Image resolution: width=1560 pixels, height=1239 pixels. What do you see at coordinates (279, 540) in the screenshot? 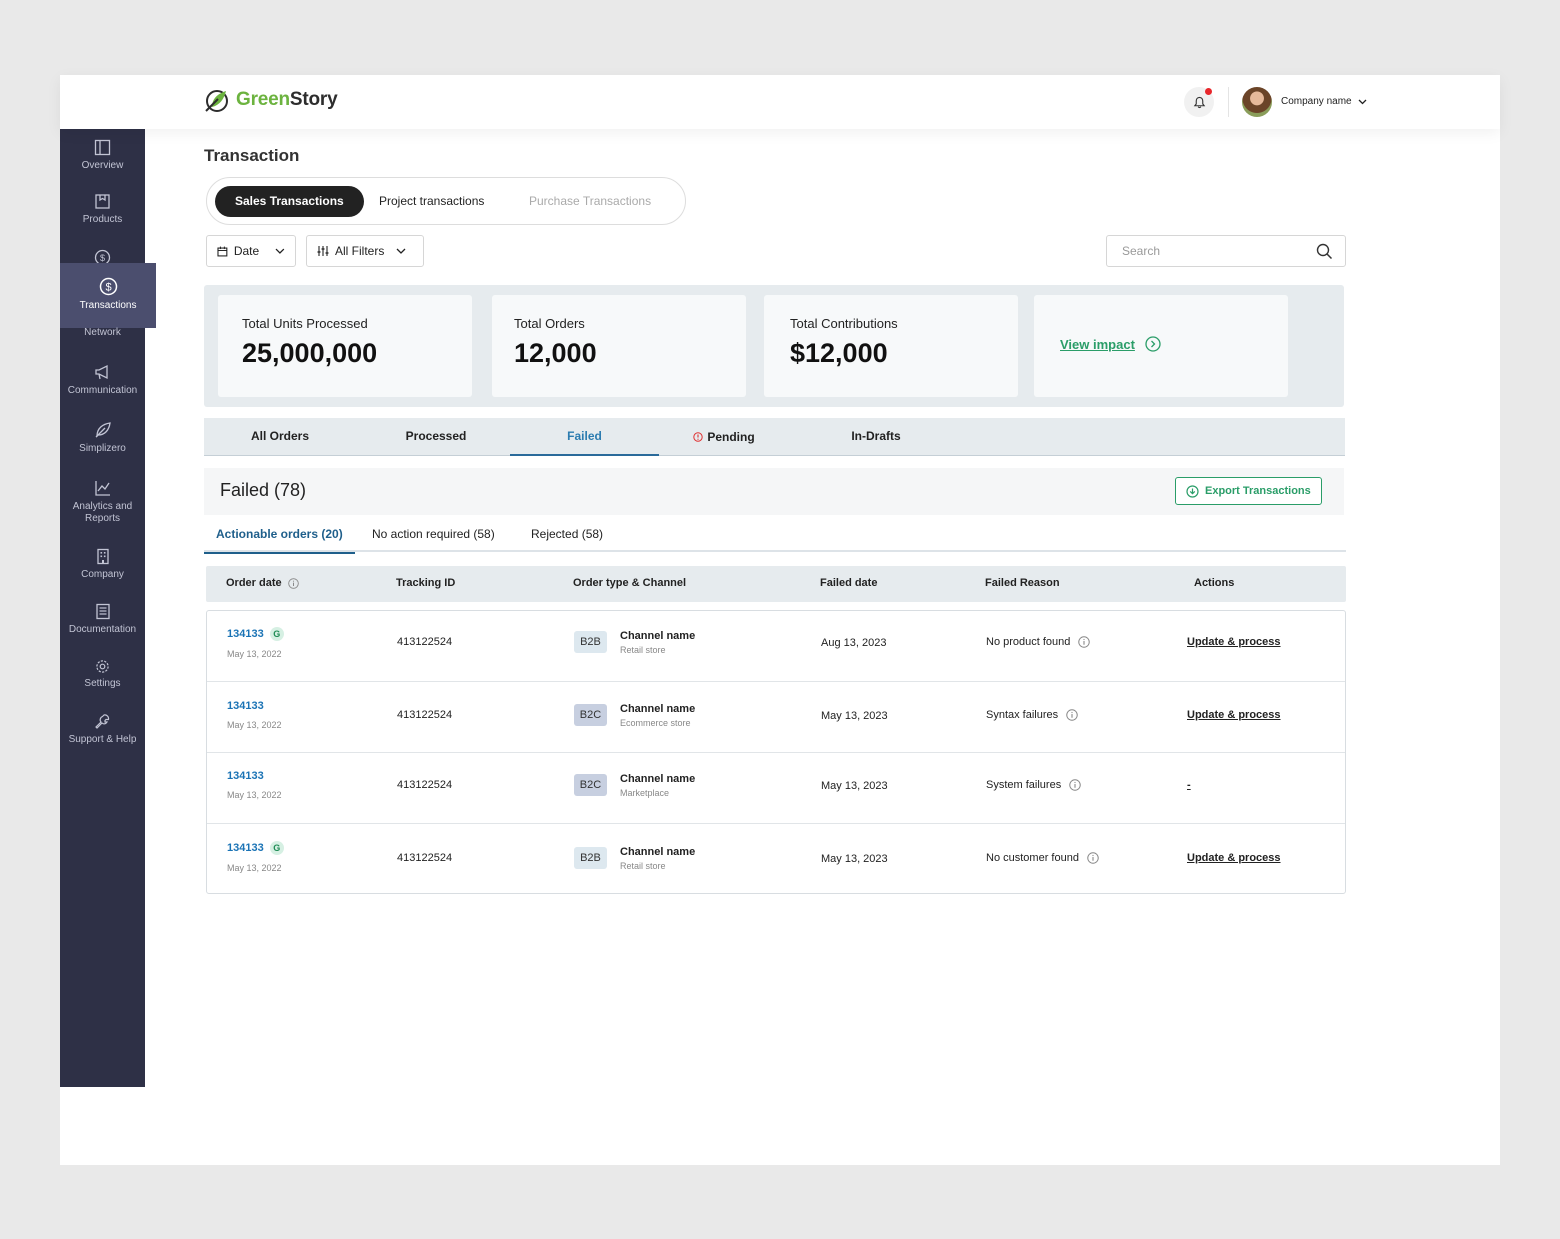
I see `subtab-actionable-orders: Actionable orders (20)` at bounding box center [279, 540].